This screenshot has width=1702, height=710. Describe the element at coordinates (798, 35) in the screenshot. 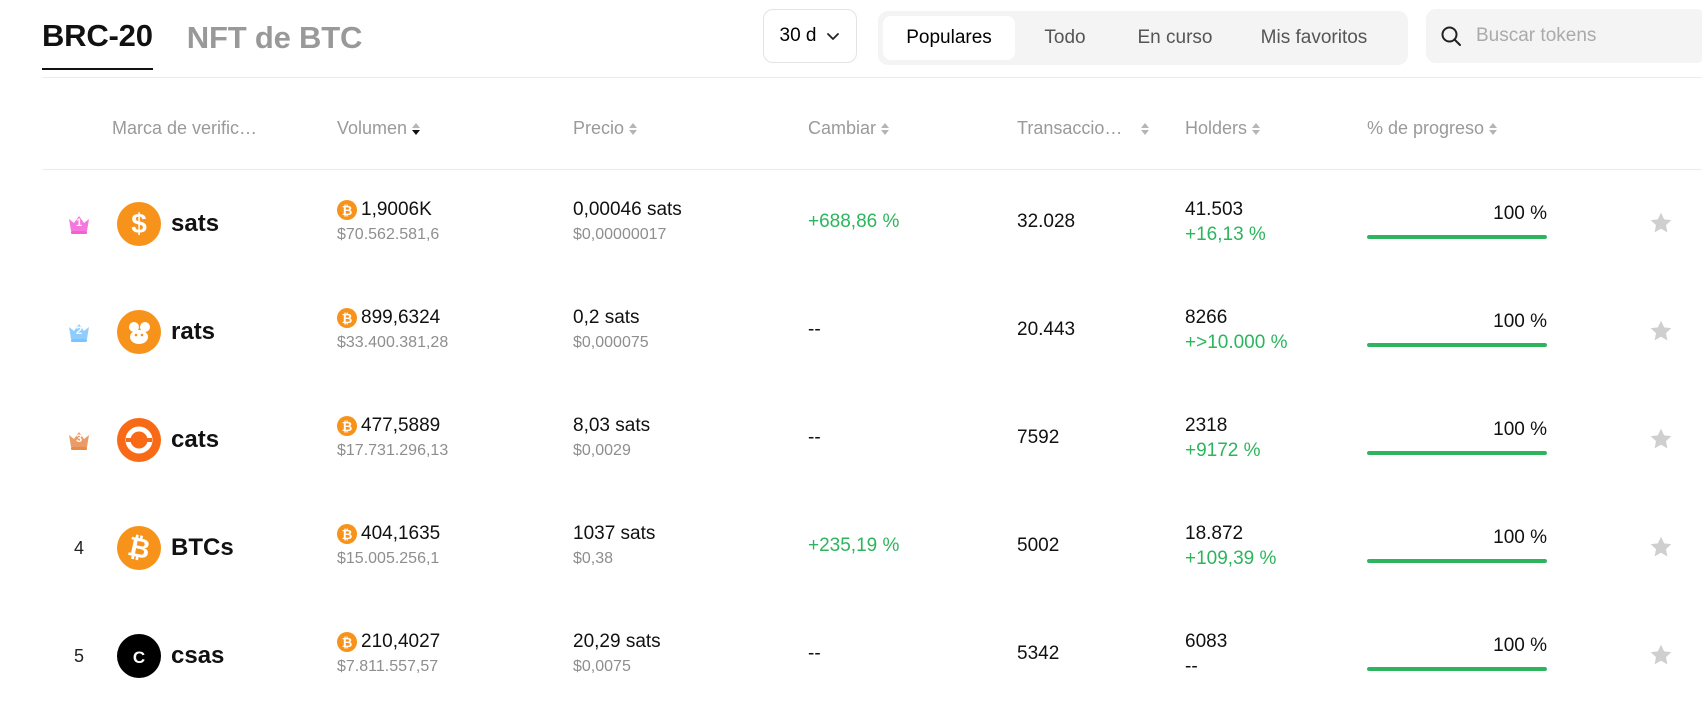

I see `period-value: 30 d` at that location.